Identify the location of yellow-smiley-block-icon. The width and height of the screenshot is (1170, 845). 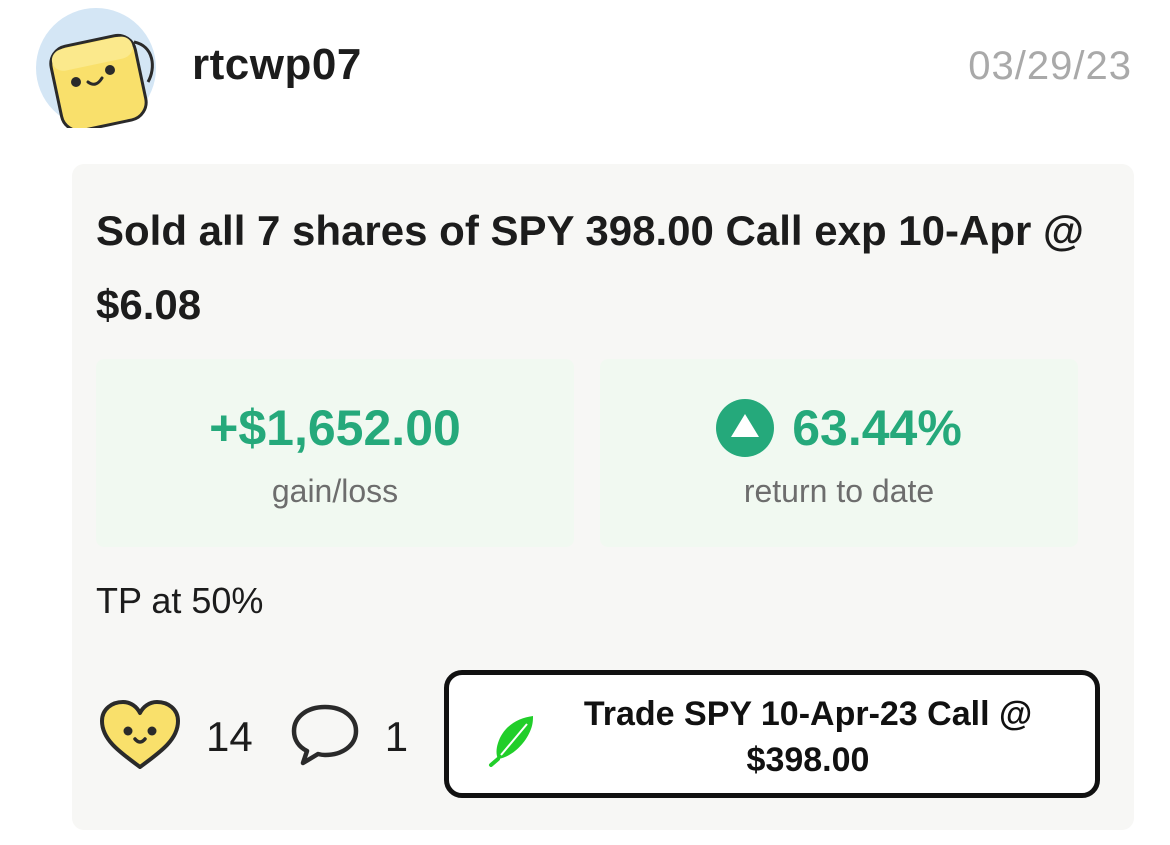
(96, 70).